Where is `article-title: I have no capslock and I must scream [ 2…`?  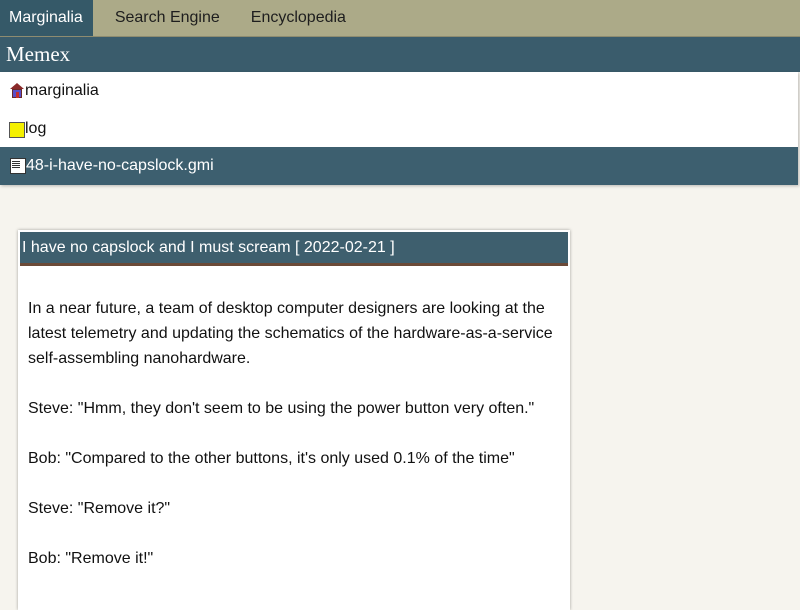
article-title: I have no capslock and I must scream [ 2… is located at coordinates (294, 249).